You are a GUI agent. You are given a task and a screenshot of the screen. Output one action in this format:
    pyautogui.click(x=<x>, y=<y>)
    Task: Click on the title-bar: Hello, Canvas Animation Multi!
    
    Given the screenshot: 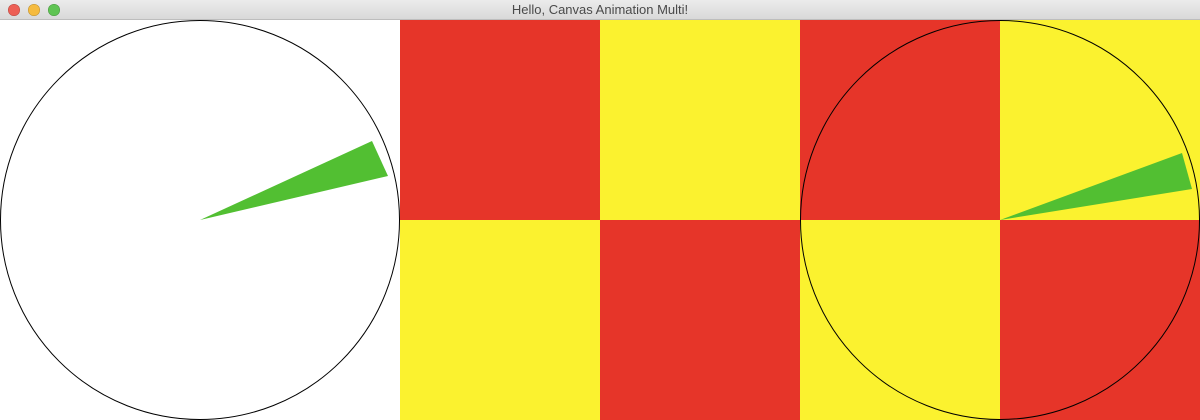 What is the action you would take?
    pyautogui.click(x=600, y=10)
    